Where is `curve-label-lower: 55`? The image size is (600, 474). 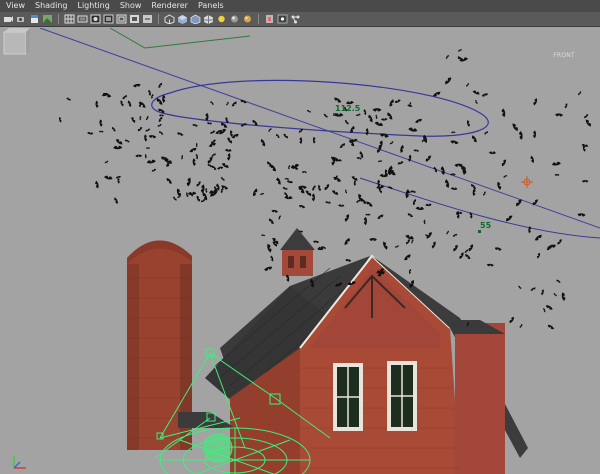 curve-label-lower: 55 is located at coordinates (486, 225).